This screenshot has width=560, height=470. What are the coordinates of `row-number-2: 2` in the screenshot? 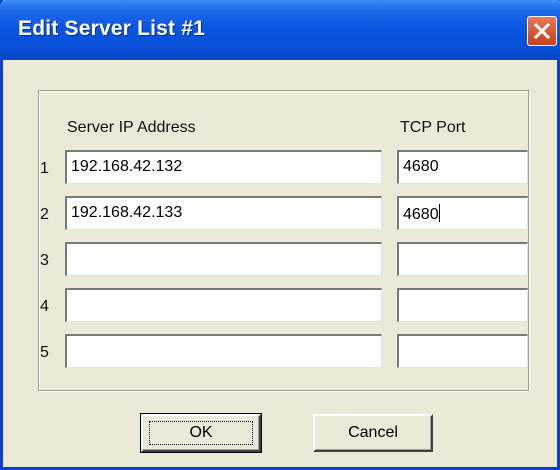 It's located at (44, 214).